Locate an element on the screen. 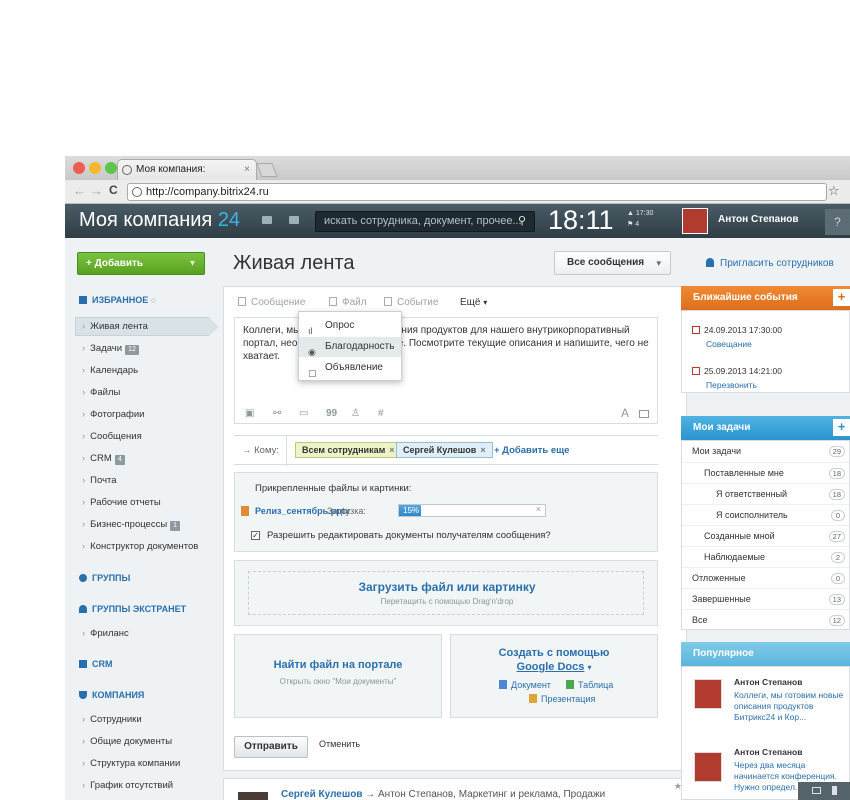 The image size is (850, 800). sidebar-item-crm: CRM4 is located at coordinates (103, 459).